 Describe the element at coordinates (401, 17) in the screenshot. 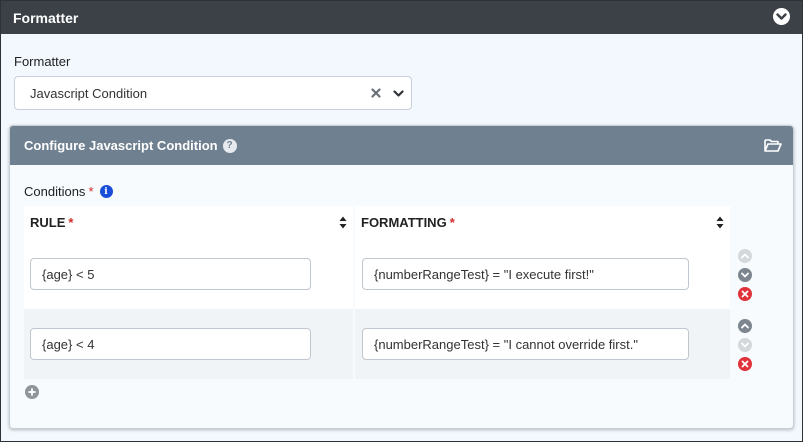

I see `formatter-section-header: Formatter` at that location.